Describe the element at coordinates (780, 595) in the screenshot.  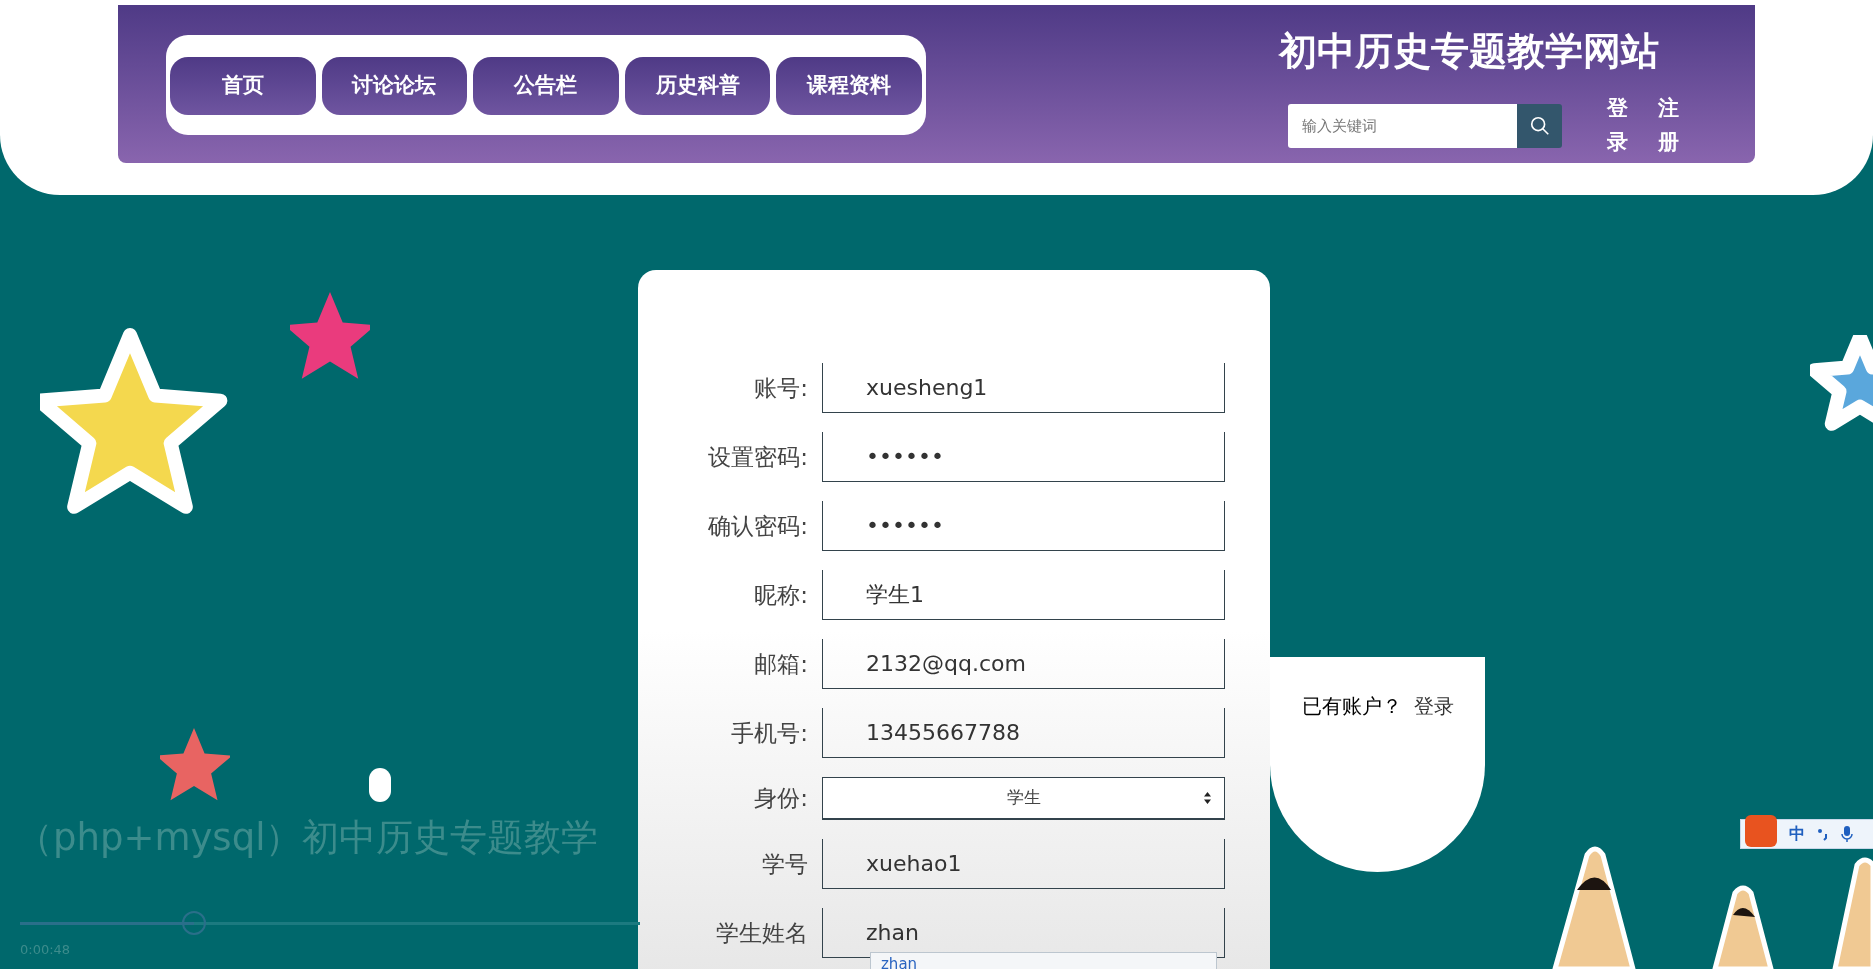
I see `field-label: 昵称:` at that location.